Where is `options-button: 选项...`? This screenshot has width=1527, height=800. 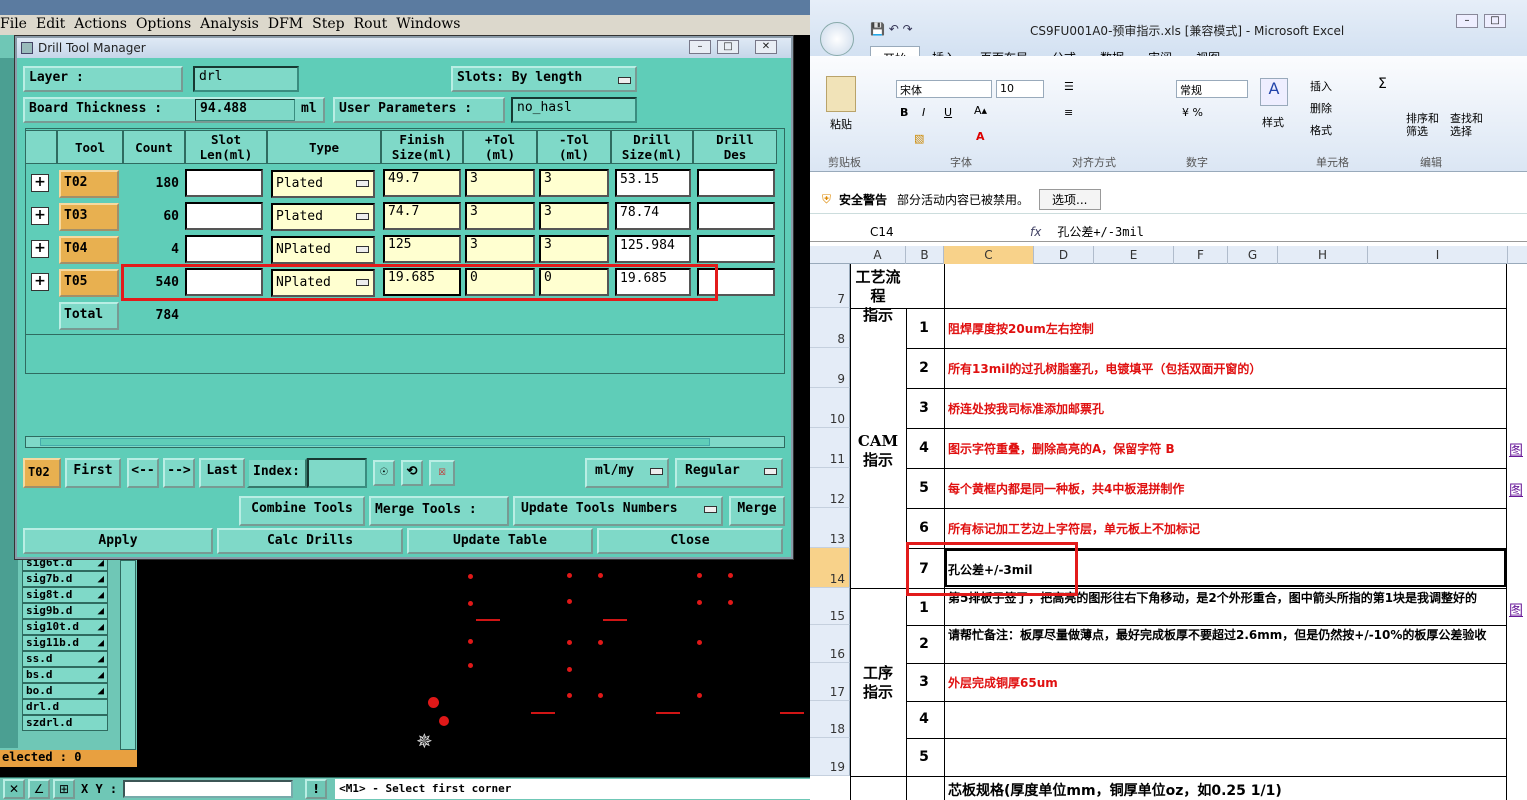
options-button: 选项... is located at coordinates (1070, 199).